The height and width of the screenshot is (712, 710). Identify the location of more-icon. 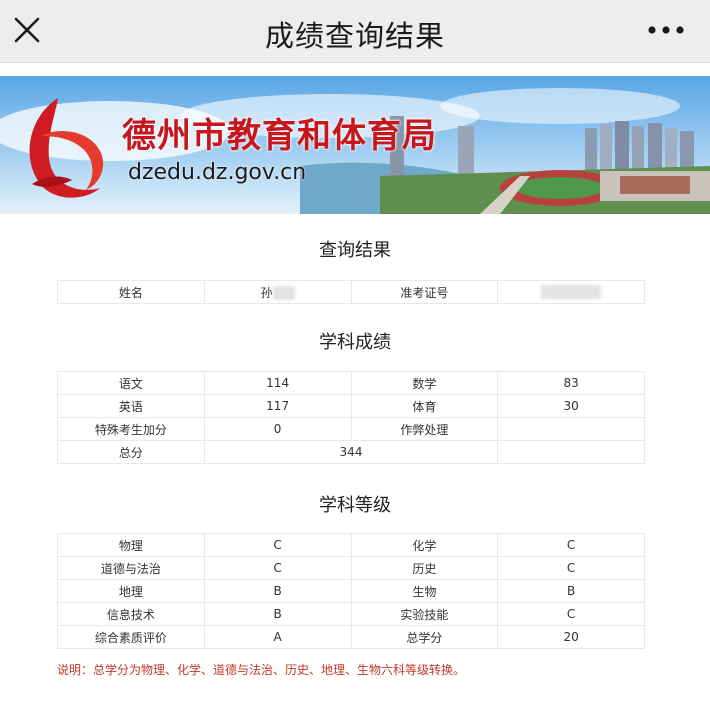
(666, 30).